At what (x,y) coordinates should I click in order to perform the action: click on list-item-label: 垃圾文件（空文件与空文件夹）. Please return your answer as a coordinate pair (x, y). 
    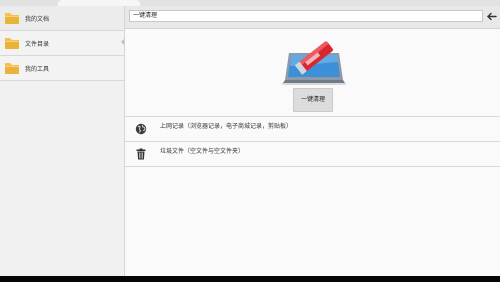
    Looking at the image, I should click on (202, 151).